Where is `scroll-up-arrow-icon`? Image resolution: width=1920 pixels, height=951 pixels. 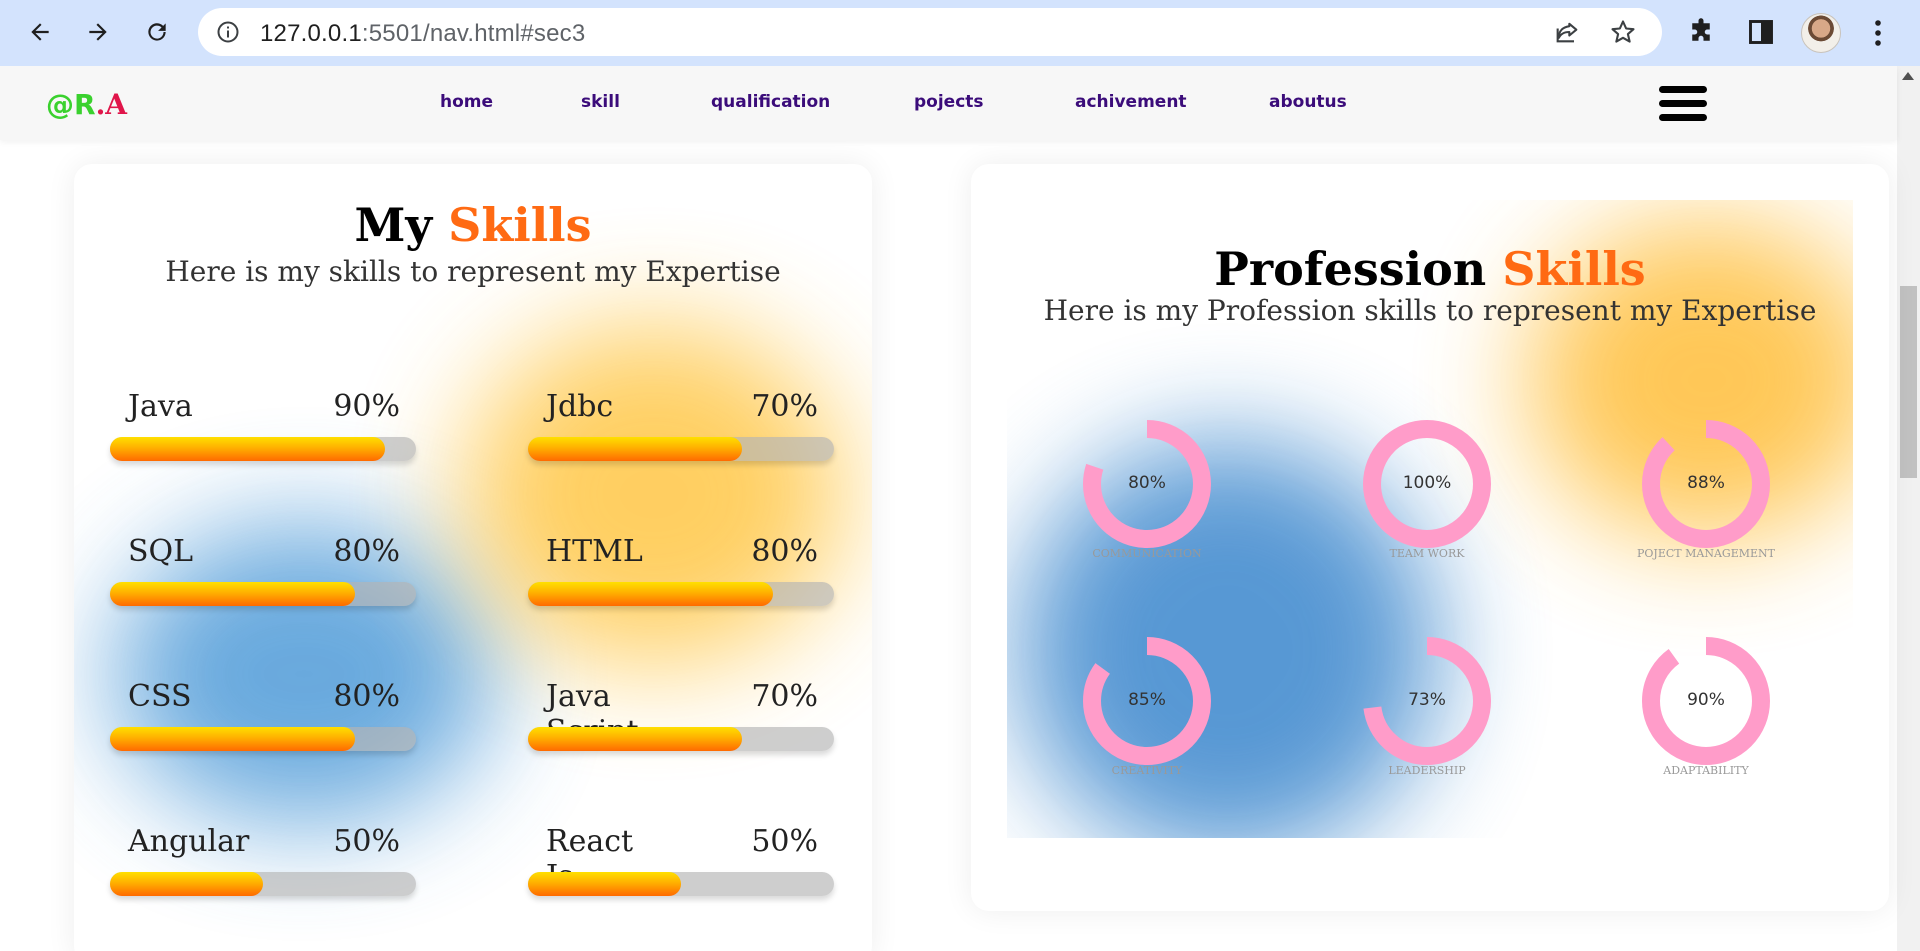 scroll-up-arrow-icon is located at coordinates (1908, 76).